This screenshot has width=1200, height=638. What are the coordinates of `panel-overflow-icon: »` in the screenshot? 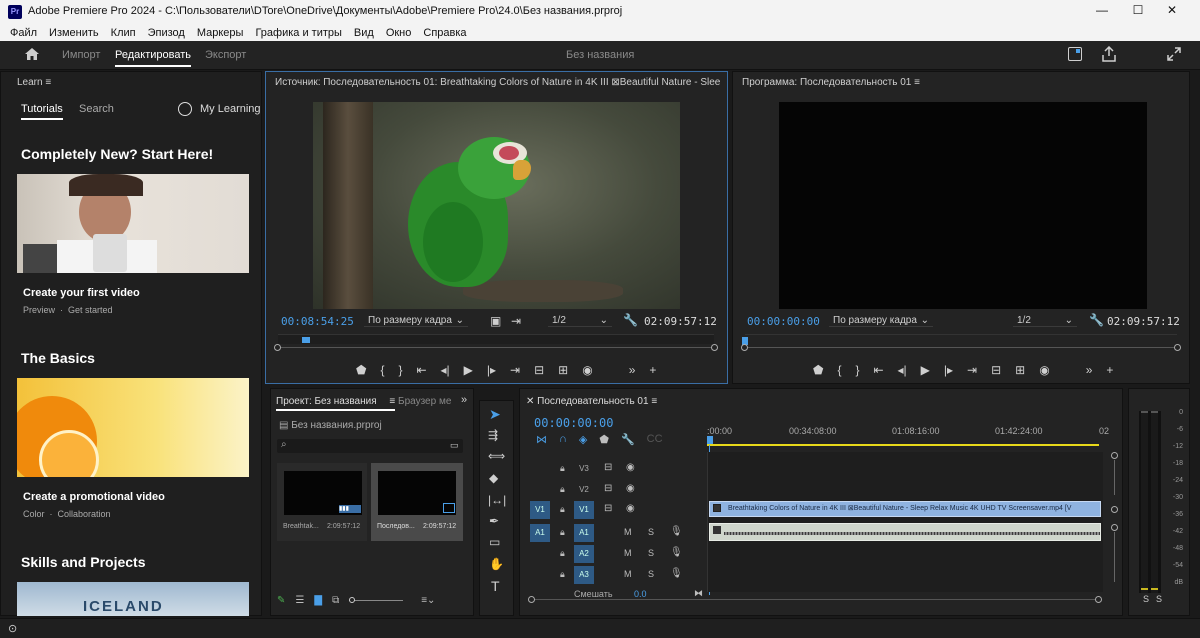 It's located at (464, 400).